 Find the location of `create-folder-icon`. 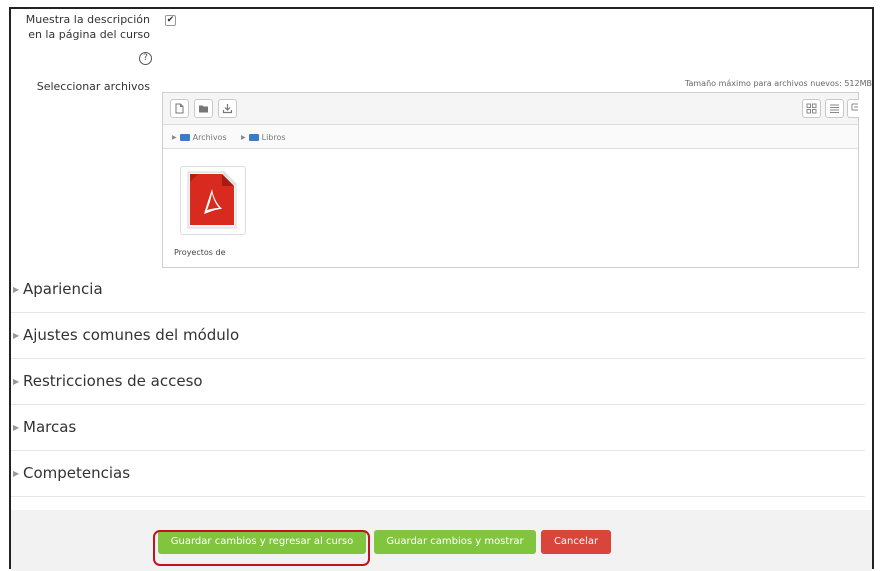

create-folder-icon is located at coordinates (203, 109).